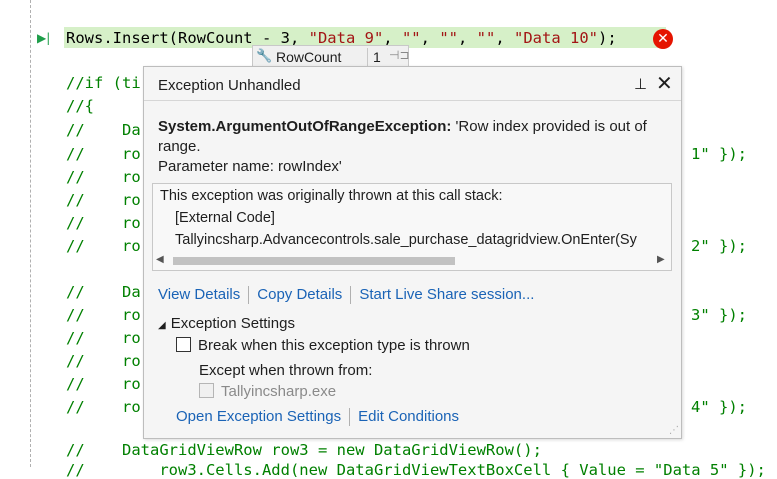  Describe the element at coordinates (412, 100) in the screenshot. I see `divider` at that location.